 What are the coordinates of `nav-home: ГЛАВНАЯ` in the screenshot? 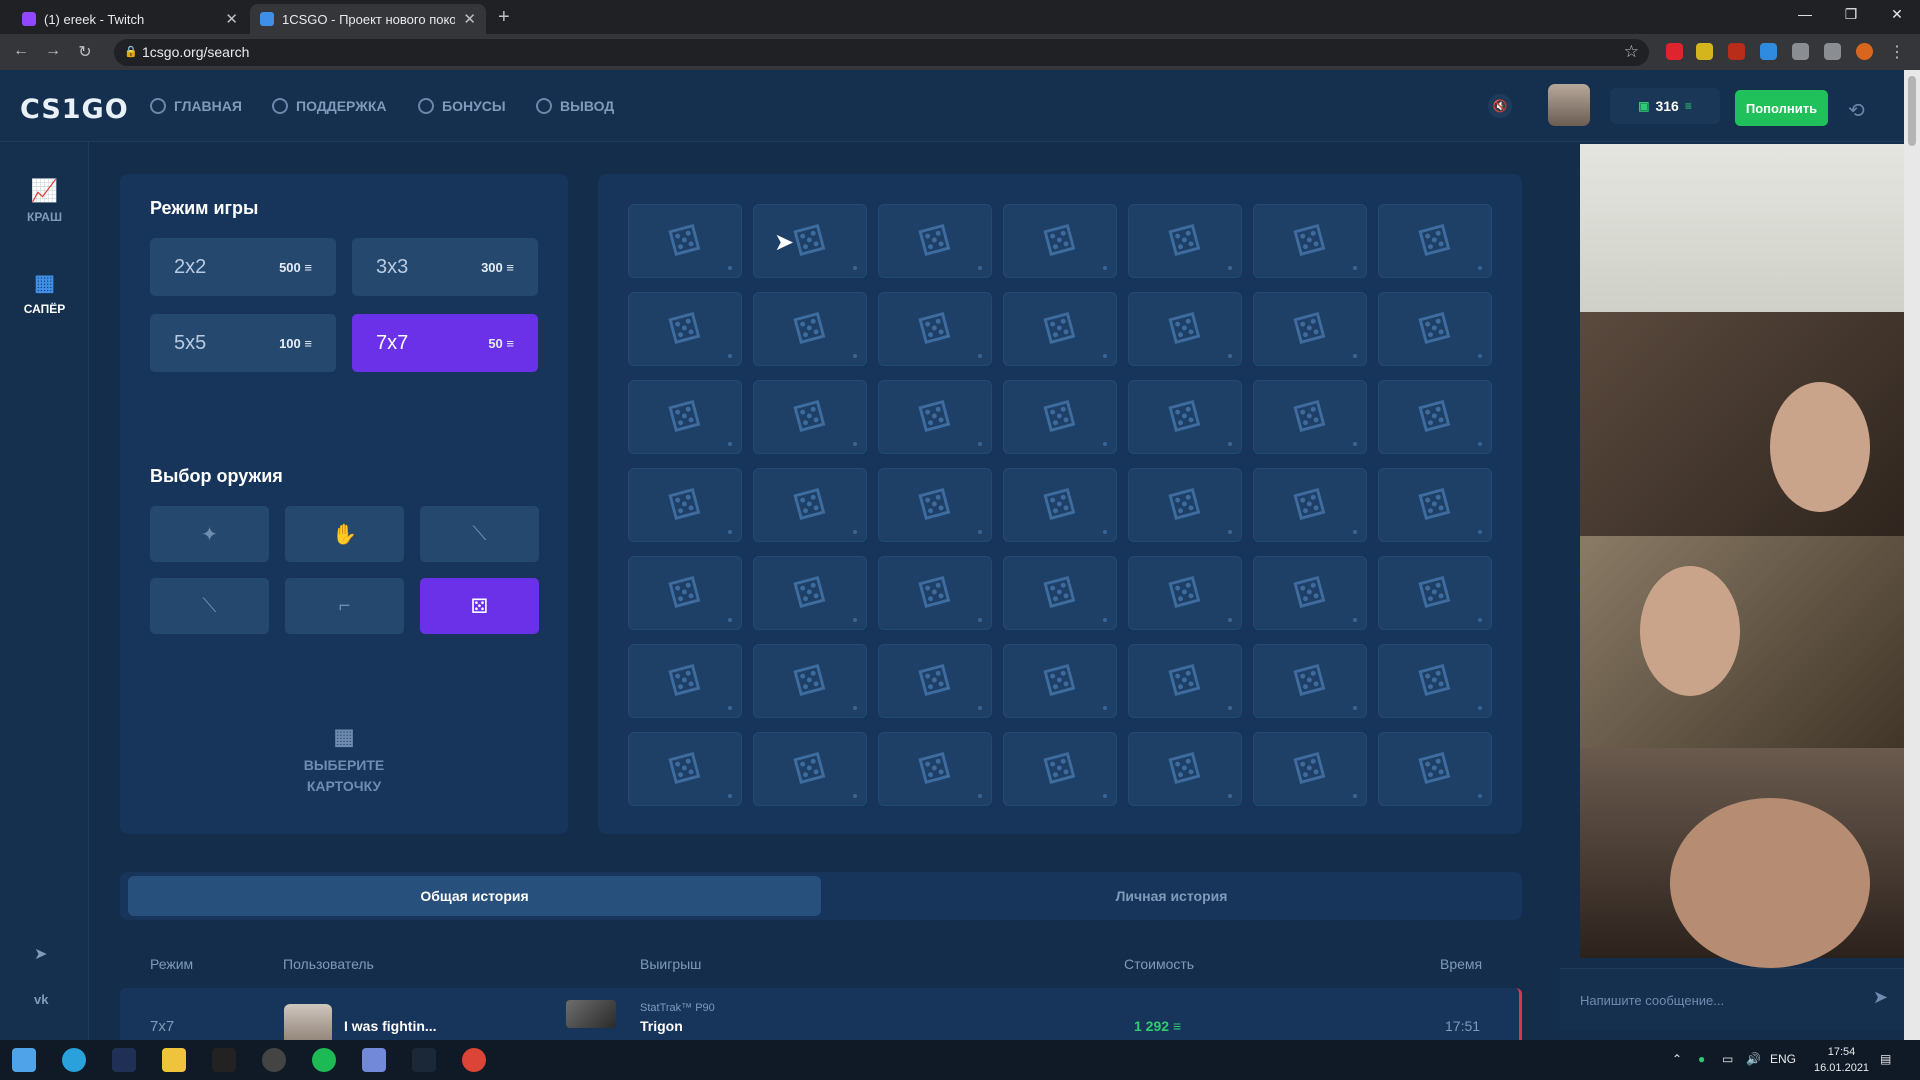 It's located at (196, 106).